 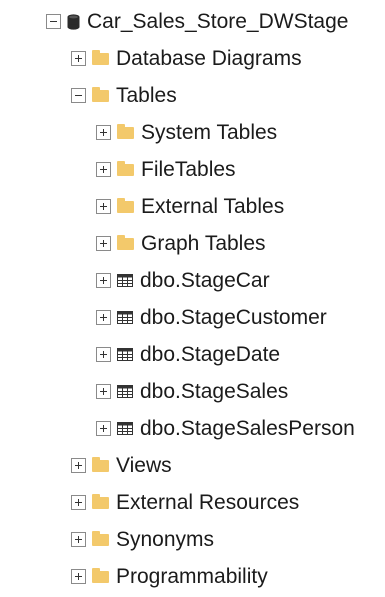 What do you see at coordinates (208, 502) in the screenshot?
I see `tree-node-label: External Resources` at bounding box center [208, 502].